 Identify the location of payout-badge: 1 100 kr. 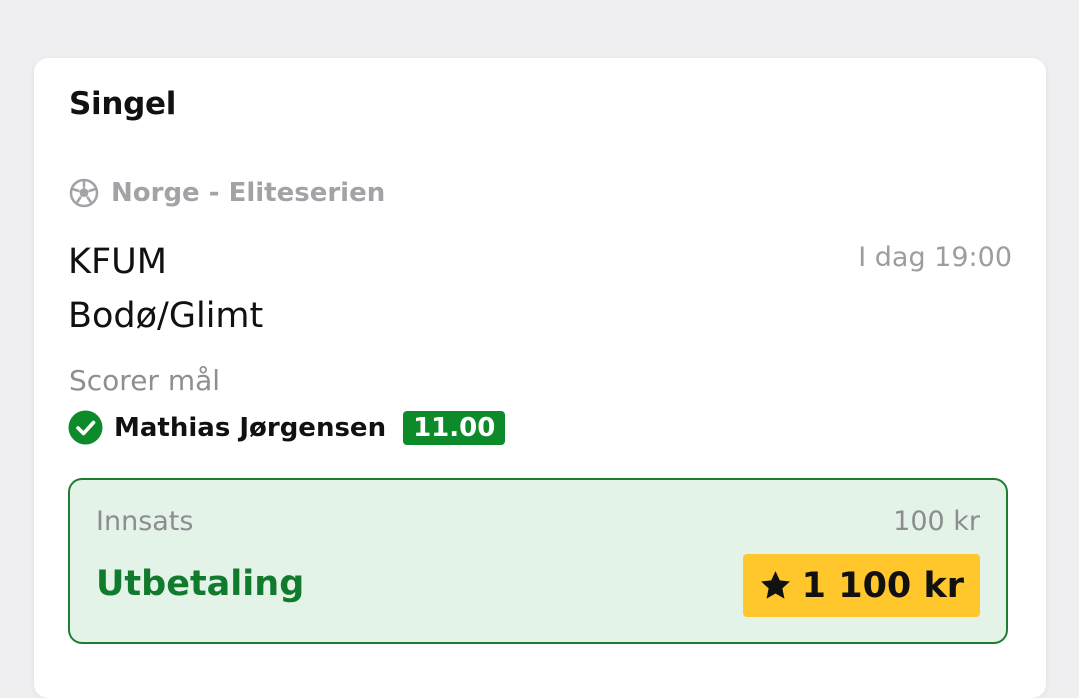
(861, 585).